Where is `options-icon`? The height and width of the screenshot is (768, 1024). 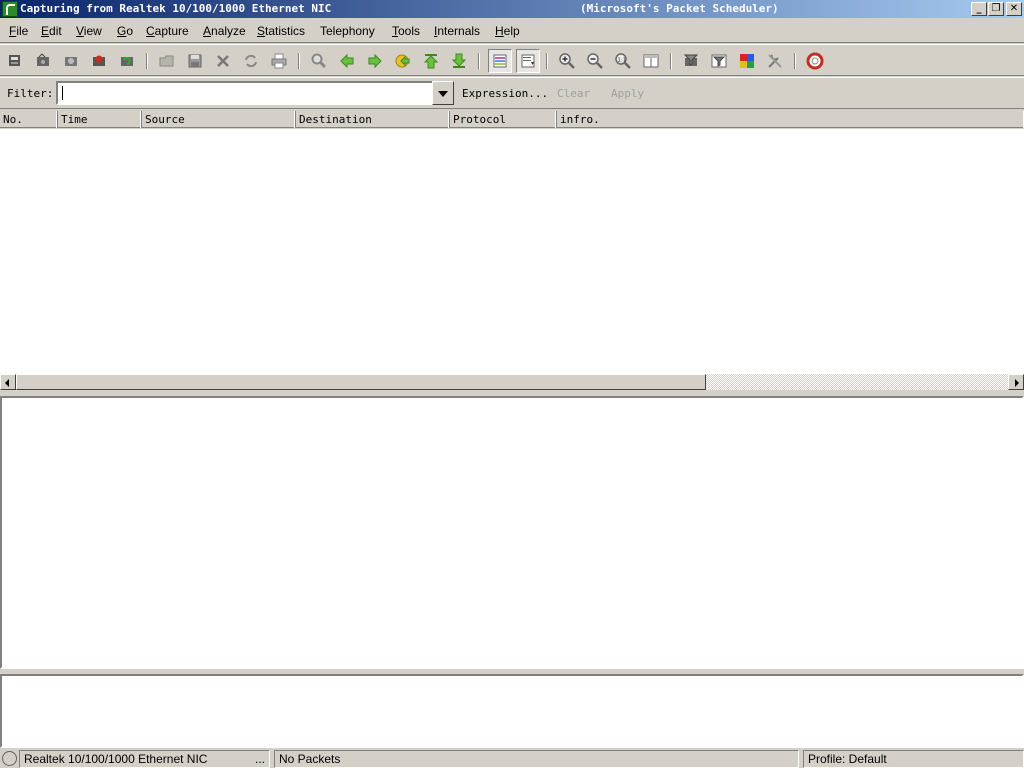 options-icon is located at coordinates (43, 61).